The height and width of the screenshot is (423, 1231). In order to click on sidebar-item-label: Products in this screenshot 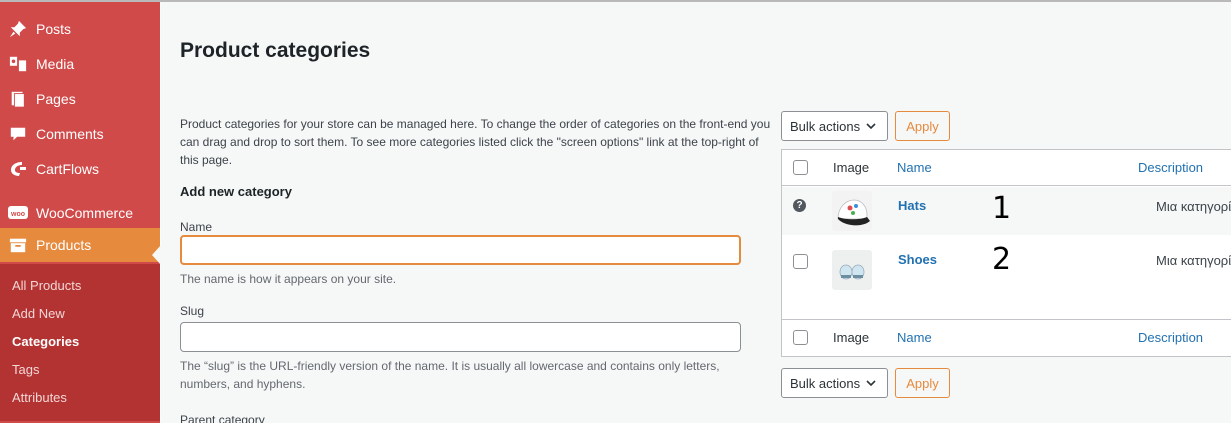, I will do `click(64, 245)`.